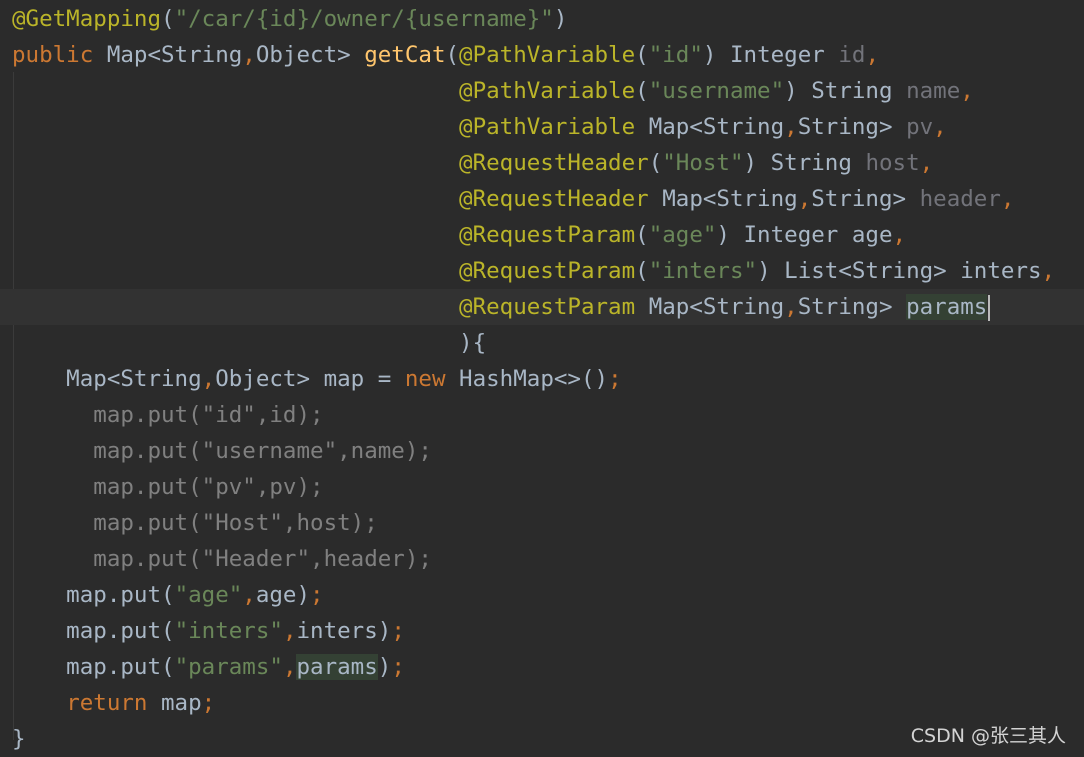 Image resolution: width=1084 pixels, height=757 pixels. What do you see at coordinates (542, 415) in the screenshot?
I see `code-line: map.put("id",id);` at bounding box center [542, 415].